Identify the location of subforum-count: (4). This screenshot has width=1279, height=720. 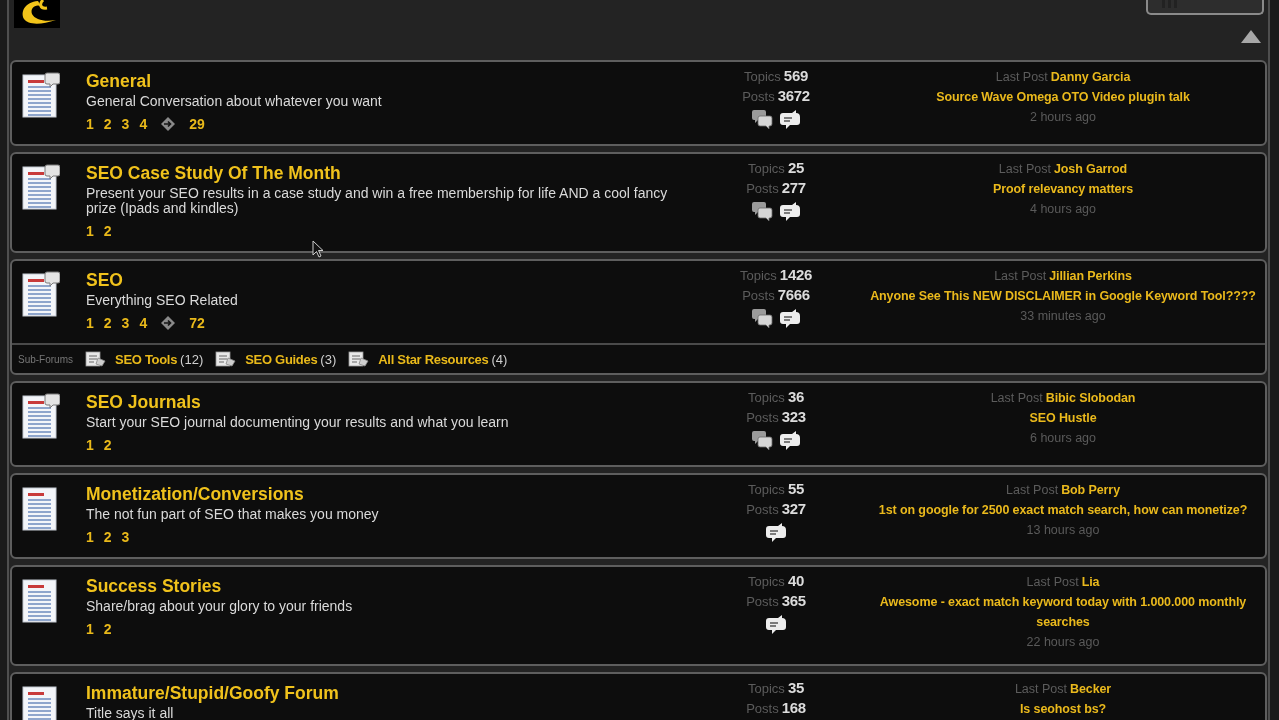
(499, 359).